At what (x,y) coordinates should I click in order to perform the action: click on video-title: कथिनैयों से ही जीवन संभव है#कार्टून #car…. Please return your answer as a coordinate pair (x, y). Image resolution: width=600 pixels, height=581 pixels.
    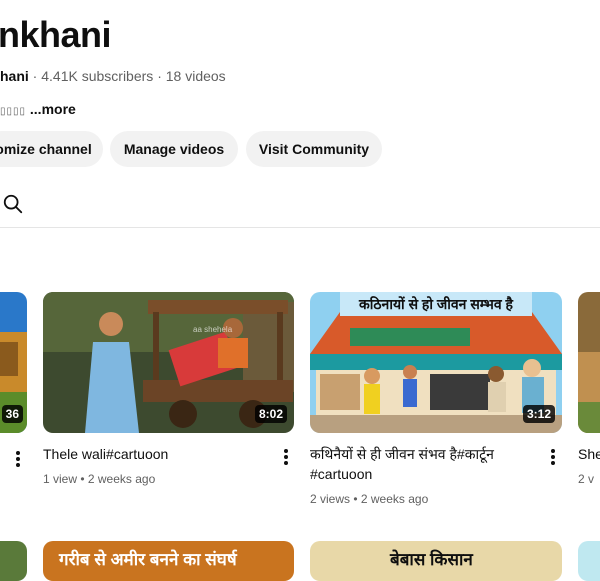
    Looking at the image, I should click on (422, 464).